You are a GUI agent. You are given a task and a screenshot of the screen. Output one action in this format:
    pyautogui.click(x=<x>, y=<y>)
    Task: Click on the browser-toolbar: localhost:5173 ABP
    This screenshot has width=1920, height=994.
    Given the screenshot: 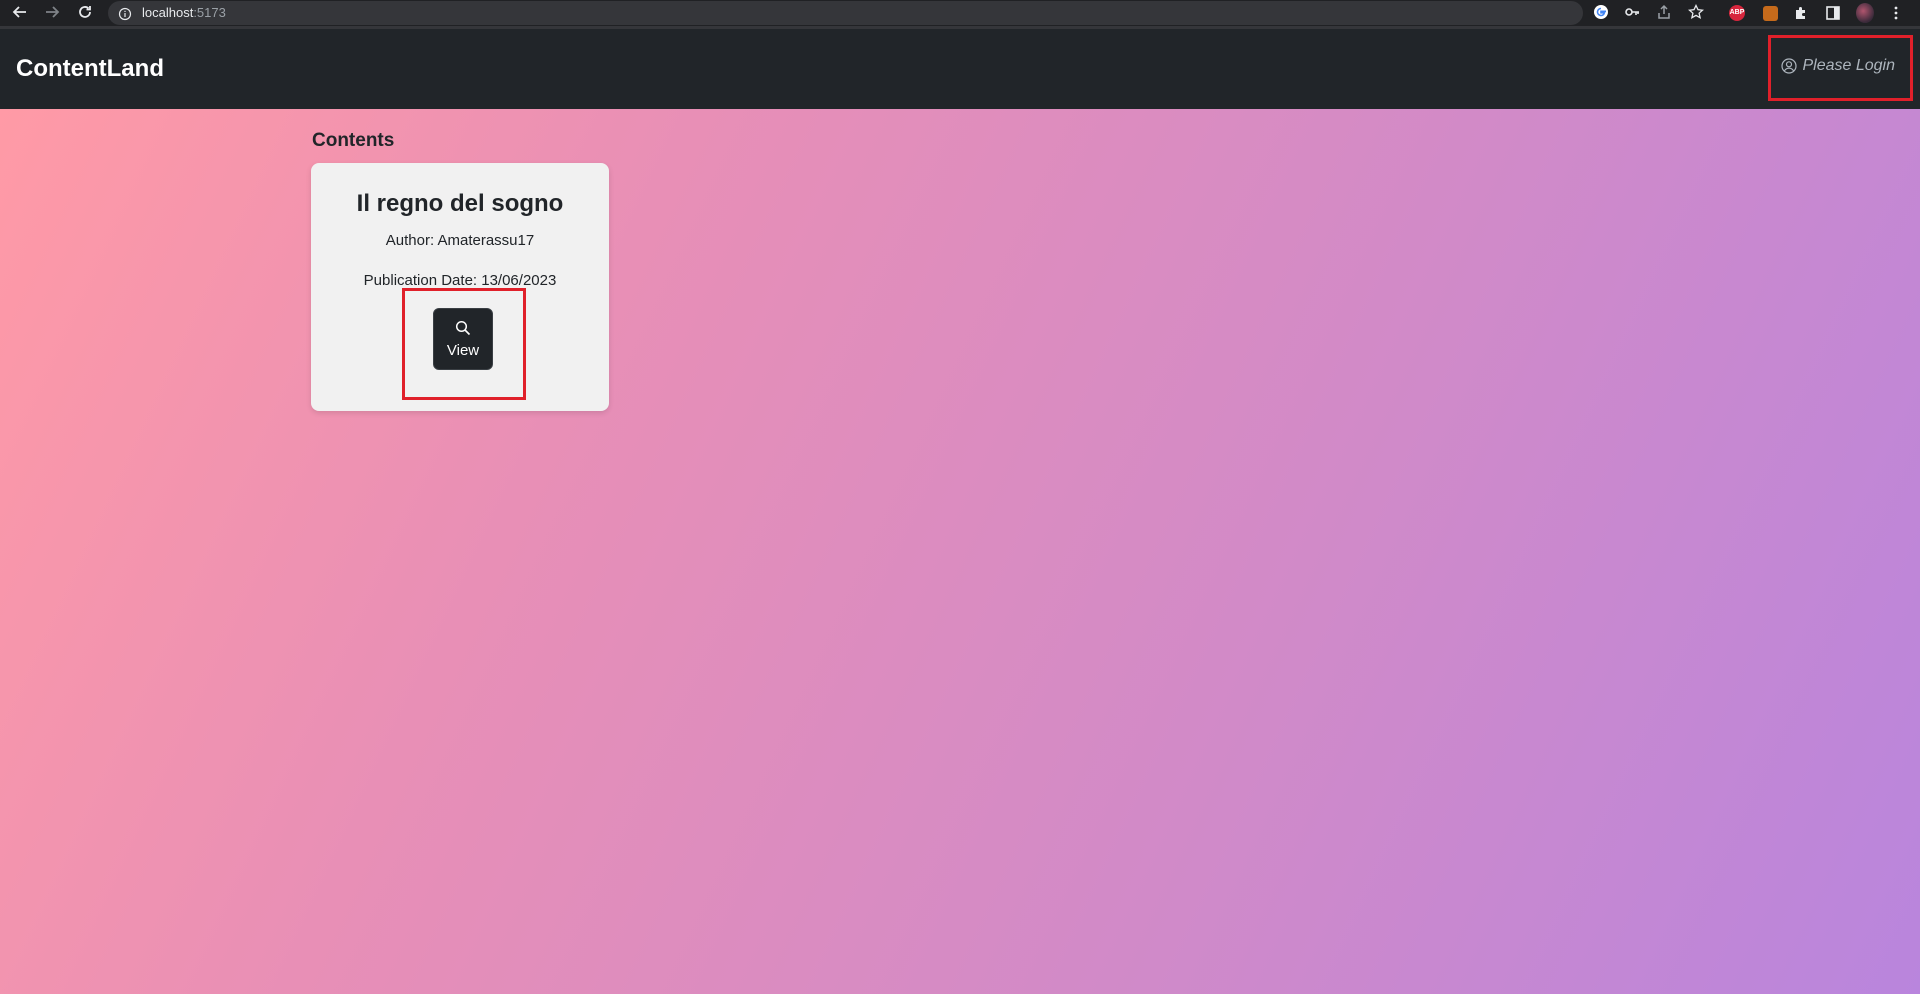 What is the action you would take?
    pyautogui.click(x=960, y=14)
    